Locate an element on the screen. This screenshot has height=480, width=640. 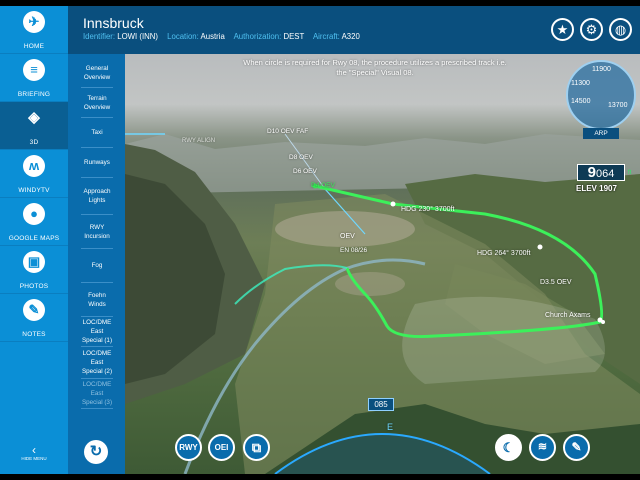
compass-east: E is located at coordinates (390, 427).